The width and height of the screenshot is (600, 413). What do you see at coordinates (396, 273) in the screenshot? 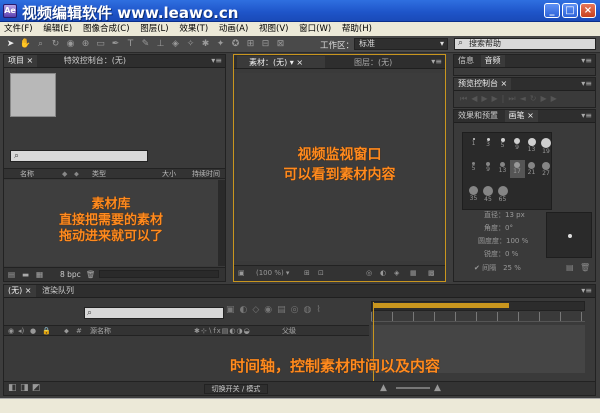
I see `channel-icon: ◈` at bounding box center [396, 273].